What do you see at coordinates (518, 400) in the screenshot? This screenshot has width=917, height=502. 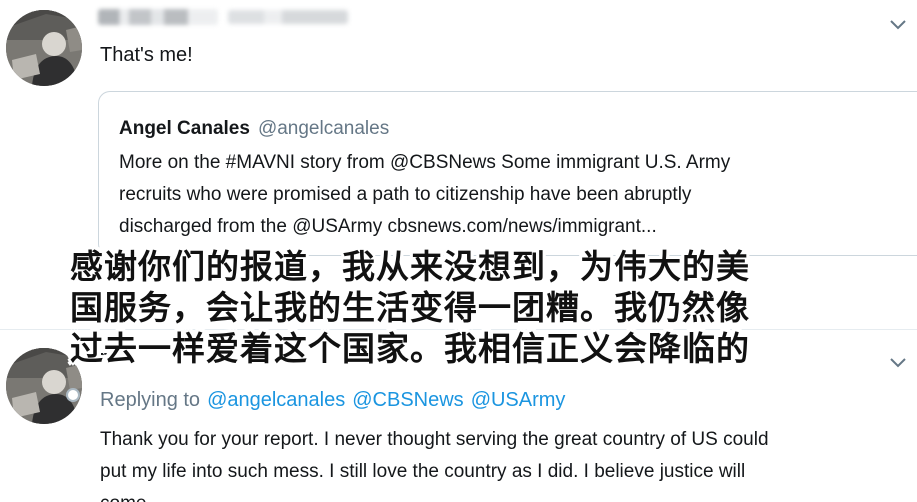 I see `mention-link: @USArmy` at bounding box center [518, 400].